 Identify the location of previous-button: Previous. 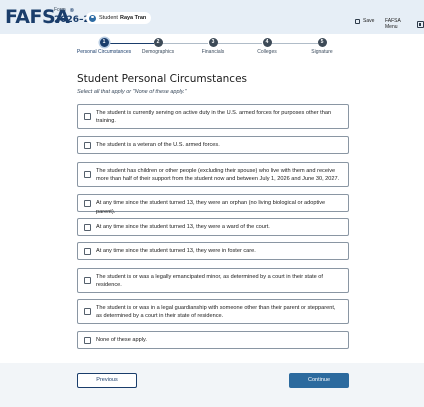
(107, 380).